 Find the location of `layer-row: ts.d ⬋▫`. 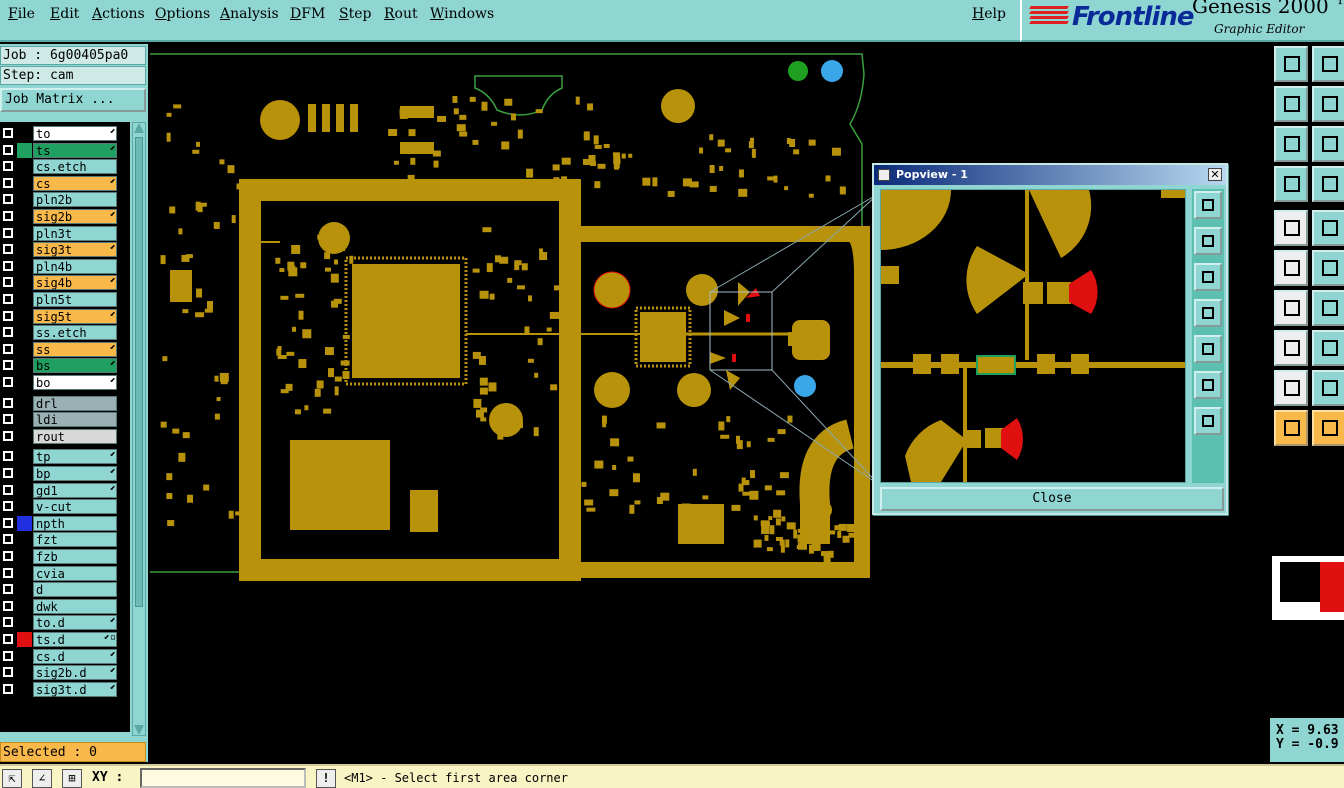

layer-row: ts.d ⬋▫ is located at coordinates (59, 639).